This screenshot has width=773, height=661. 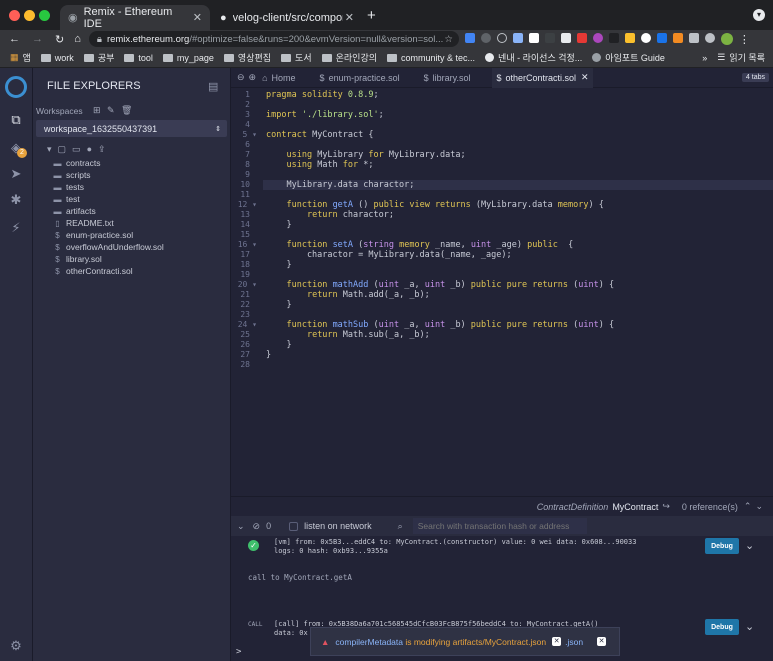 I want to click on bookmark-online-lecture: 온라인강의, so click(x=349, y=57).